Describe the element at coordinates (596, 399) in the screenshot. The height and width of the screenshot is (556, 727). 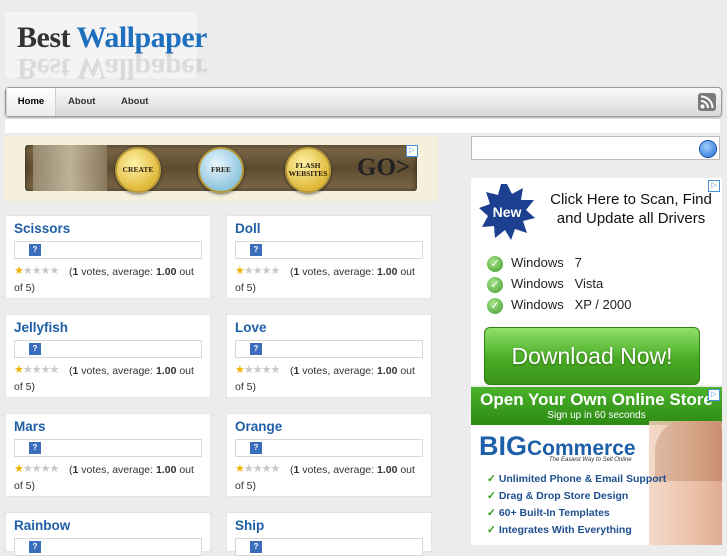
I see `ad2-headline: Open Your Own Online Store` at that location.